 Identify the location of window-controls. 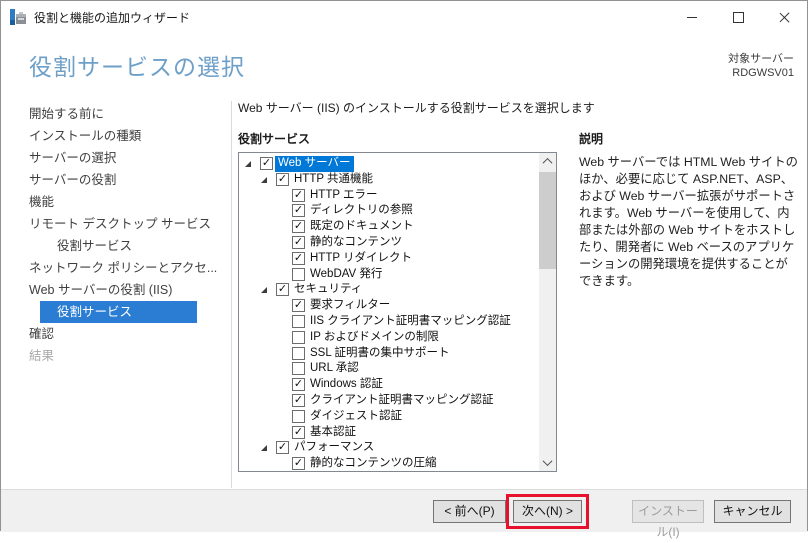
(738, 17).